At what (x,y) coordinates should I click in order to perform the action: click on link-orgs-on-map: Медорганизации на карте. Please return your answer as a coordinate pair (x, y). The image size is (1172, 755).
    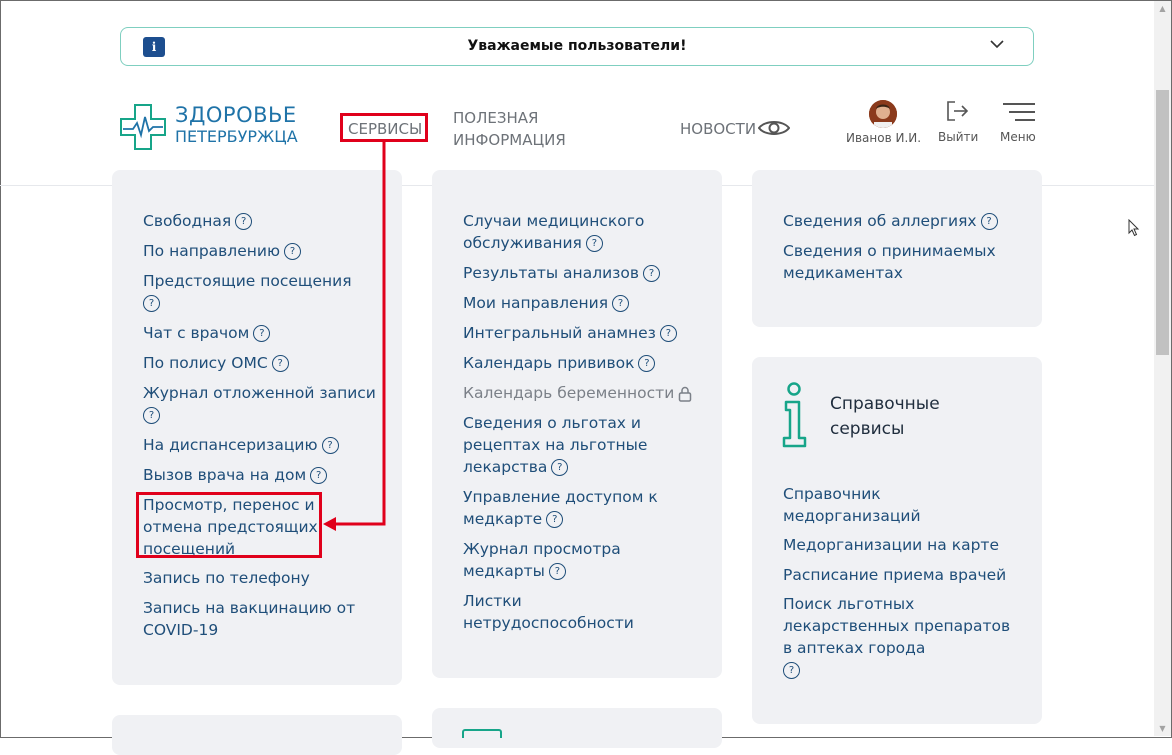
    Looking at the image, I should click on (891, 545).